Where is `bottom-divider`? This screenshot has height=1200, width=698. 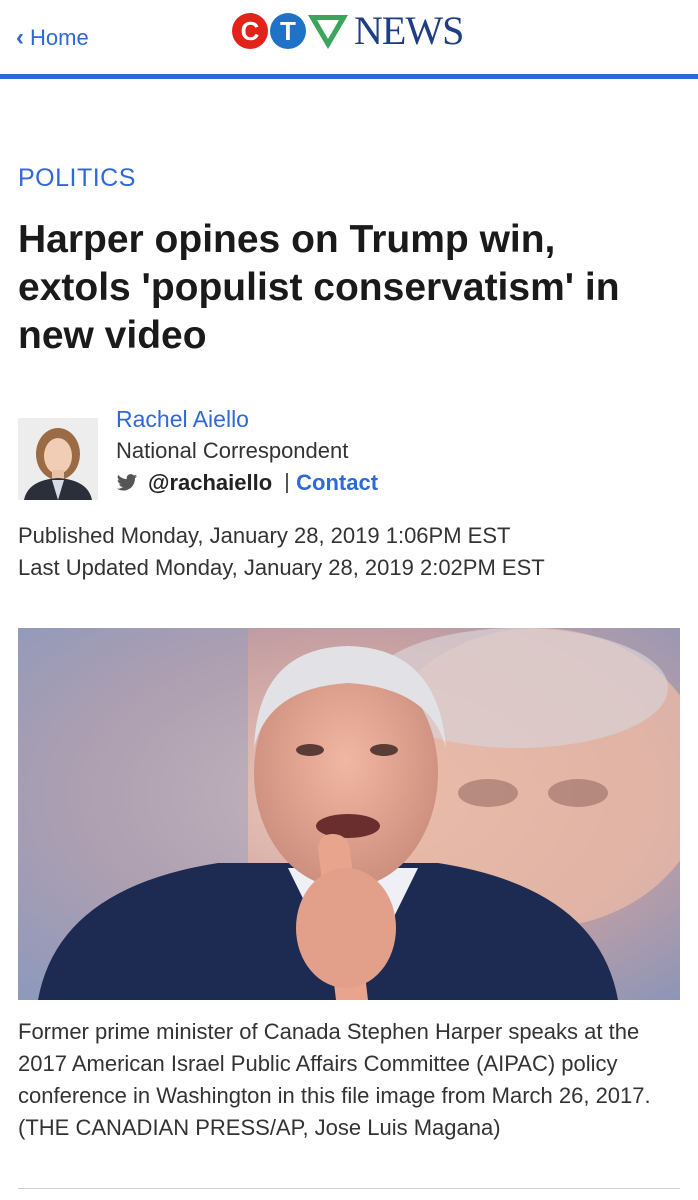
bottom-divider is located at coordinates (349, 1188).